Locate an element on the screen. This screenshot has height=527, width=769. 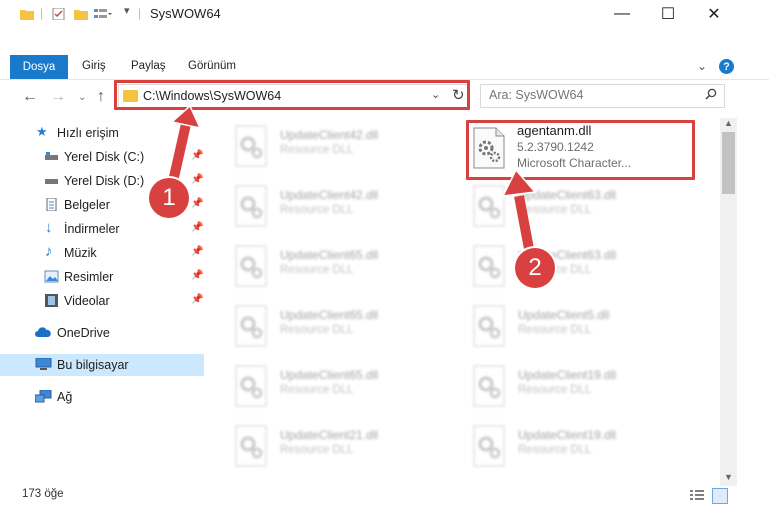
step-1-marker: 1 is located at coordinates (169, 198).